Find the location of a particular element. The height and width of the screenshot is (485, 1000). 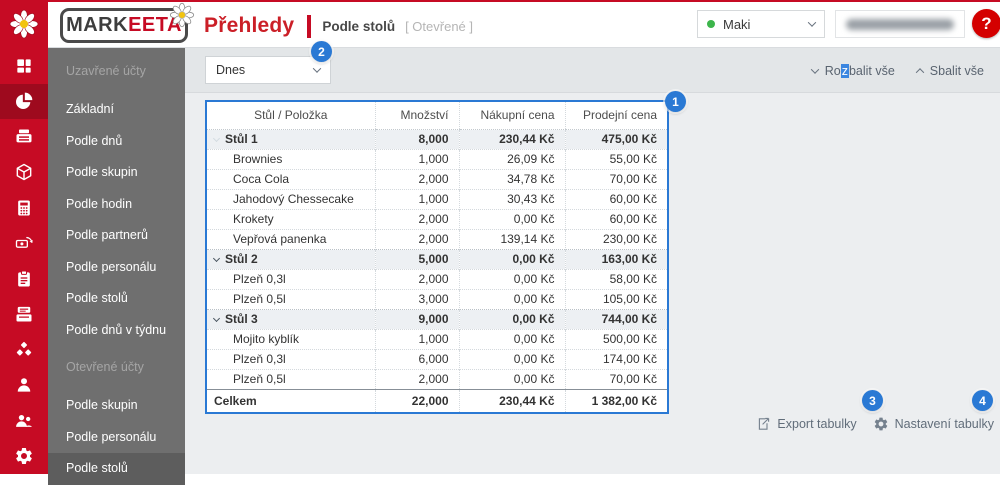

breadcrumb: Podle stolů is located at coordinates (359, 26).